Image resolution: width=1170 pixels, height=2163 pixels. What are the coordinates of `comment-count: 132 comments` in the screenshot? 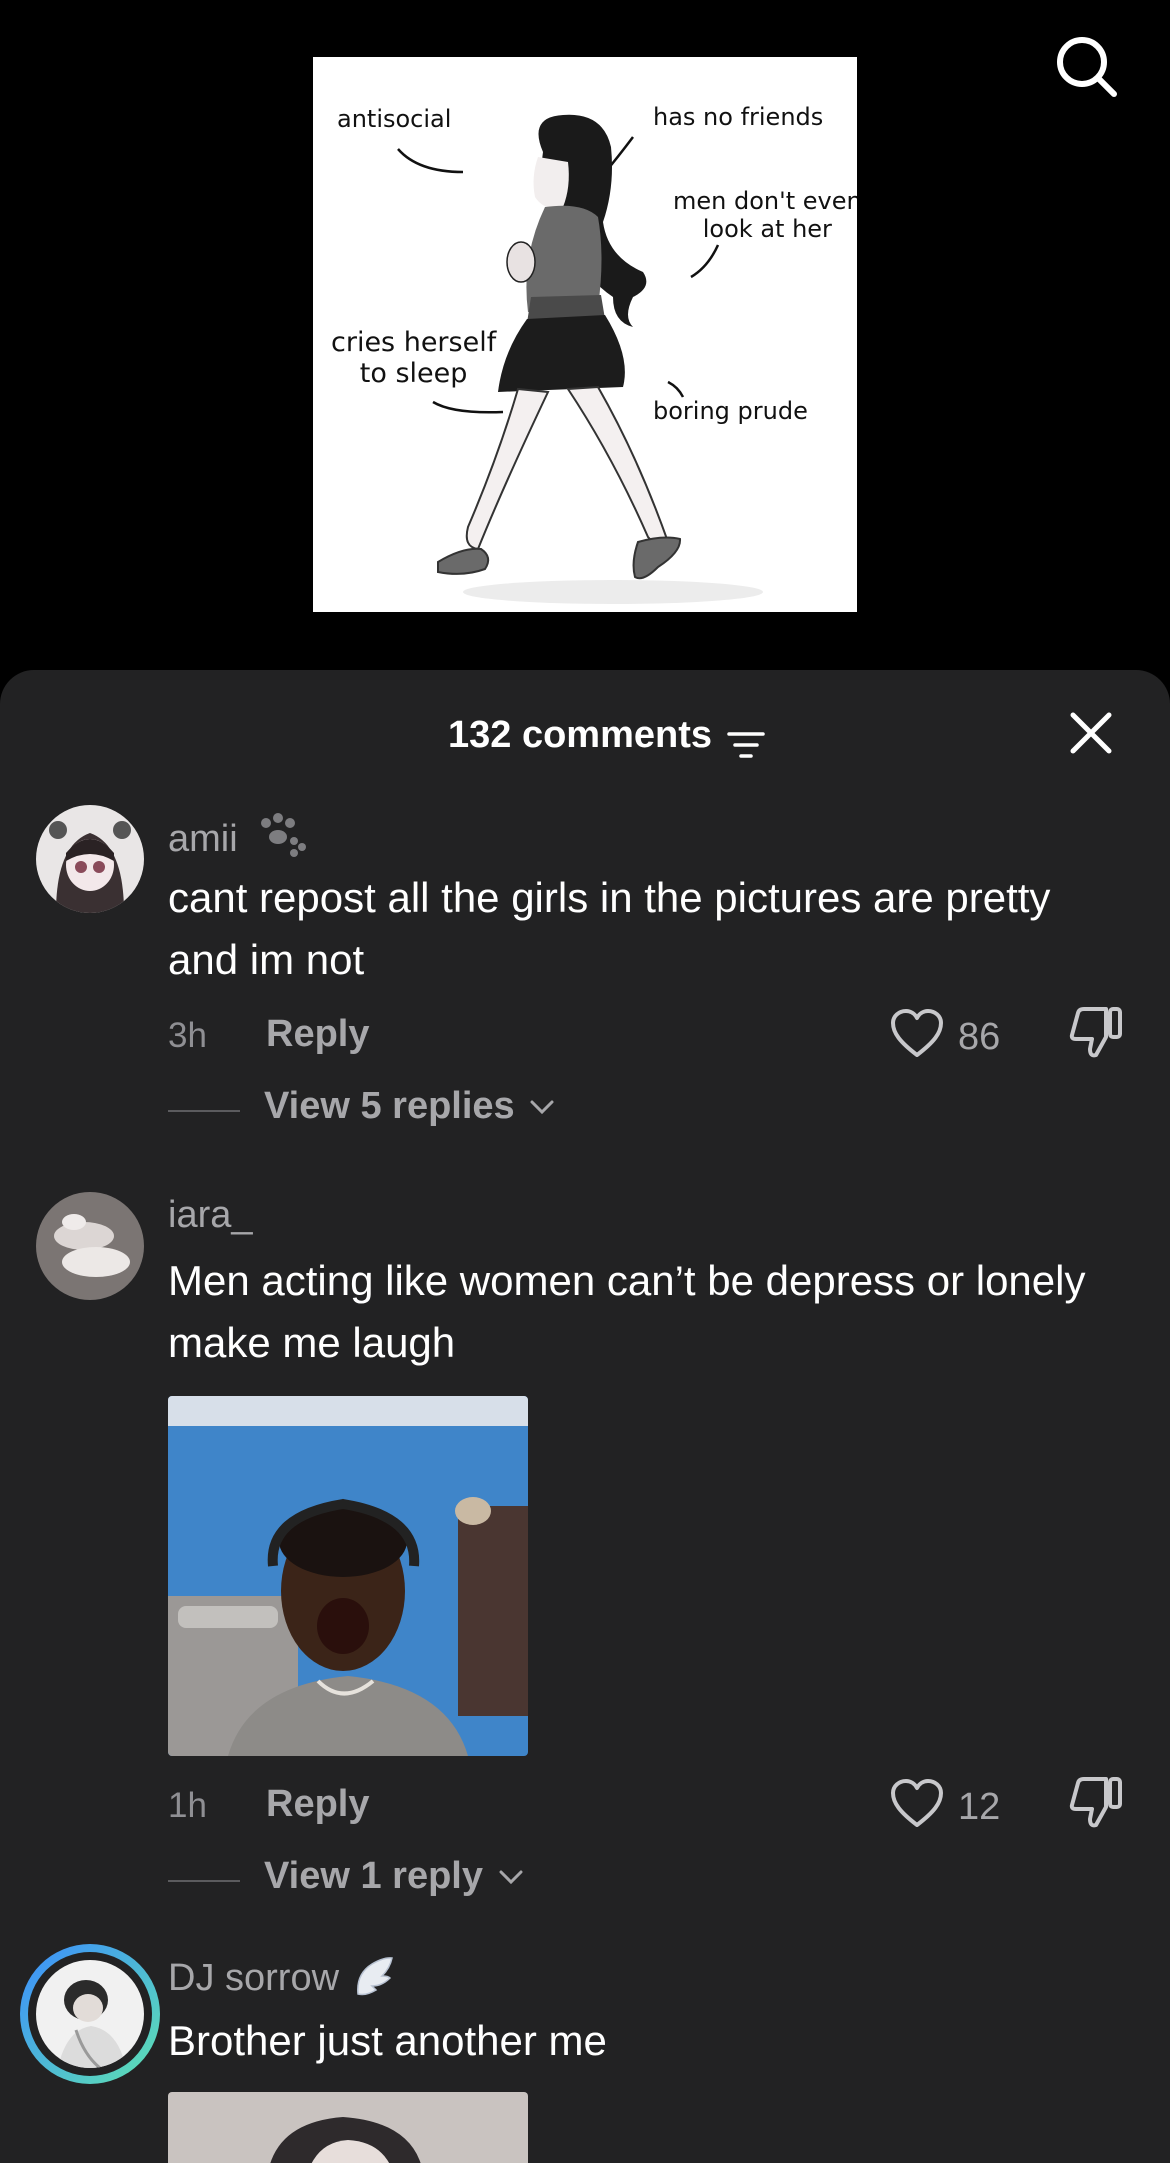 It's located at (579, 735).